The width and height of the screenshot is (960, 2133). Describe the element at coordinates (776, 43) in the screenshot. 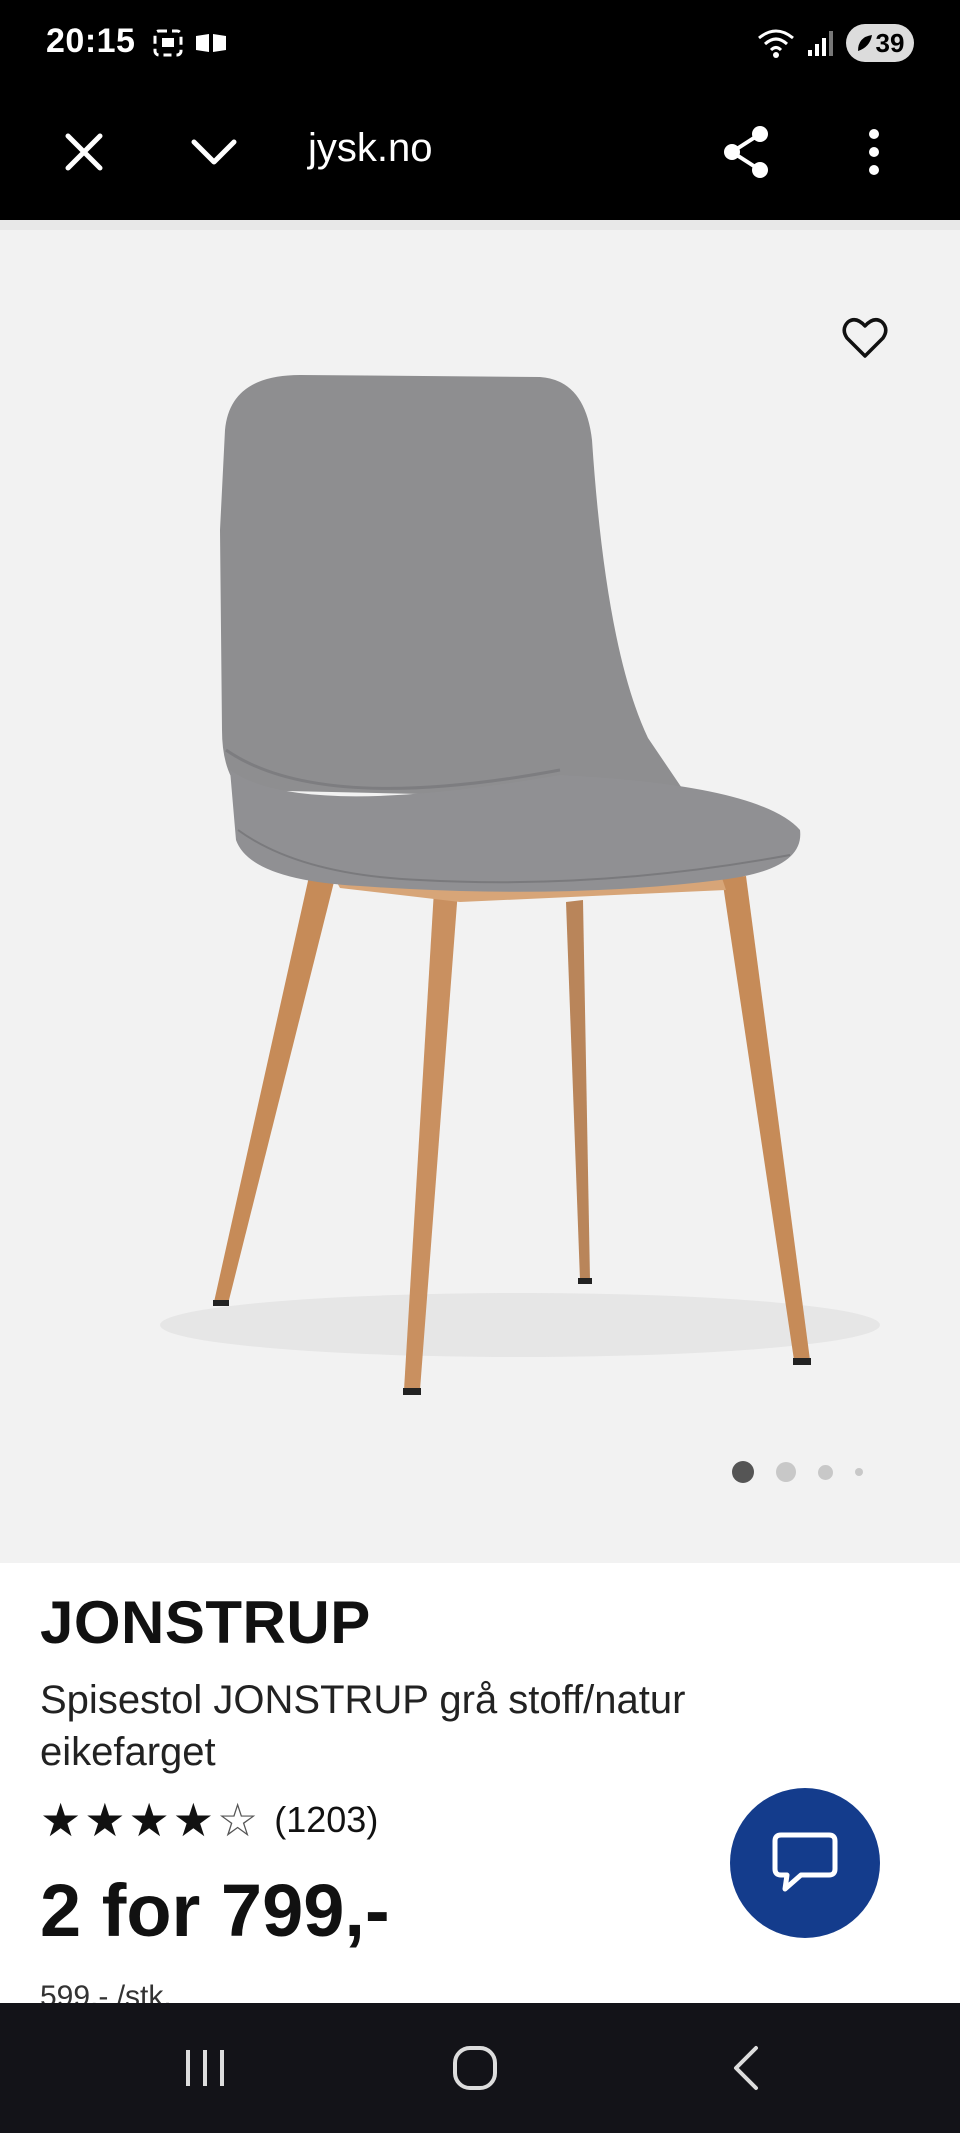

I see `wifi-icon` at that location.